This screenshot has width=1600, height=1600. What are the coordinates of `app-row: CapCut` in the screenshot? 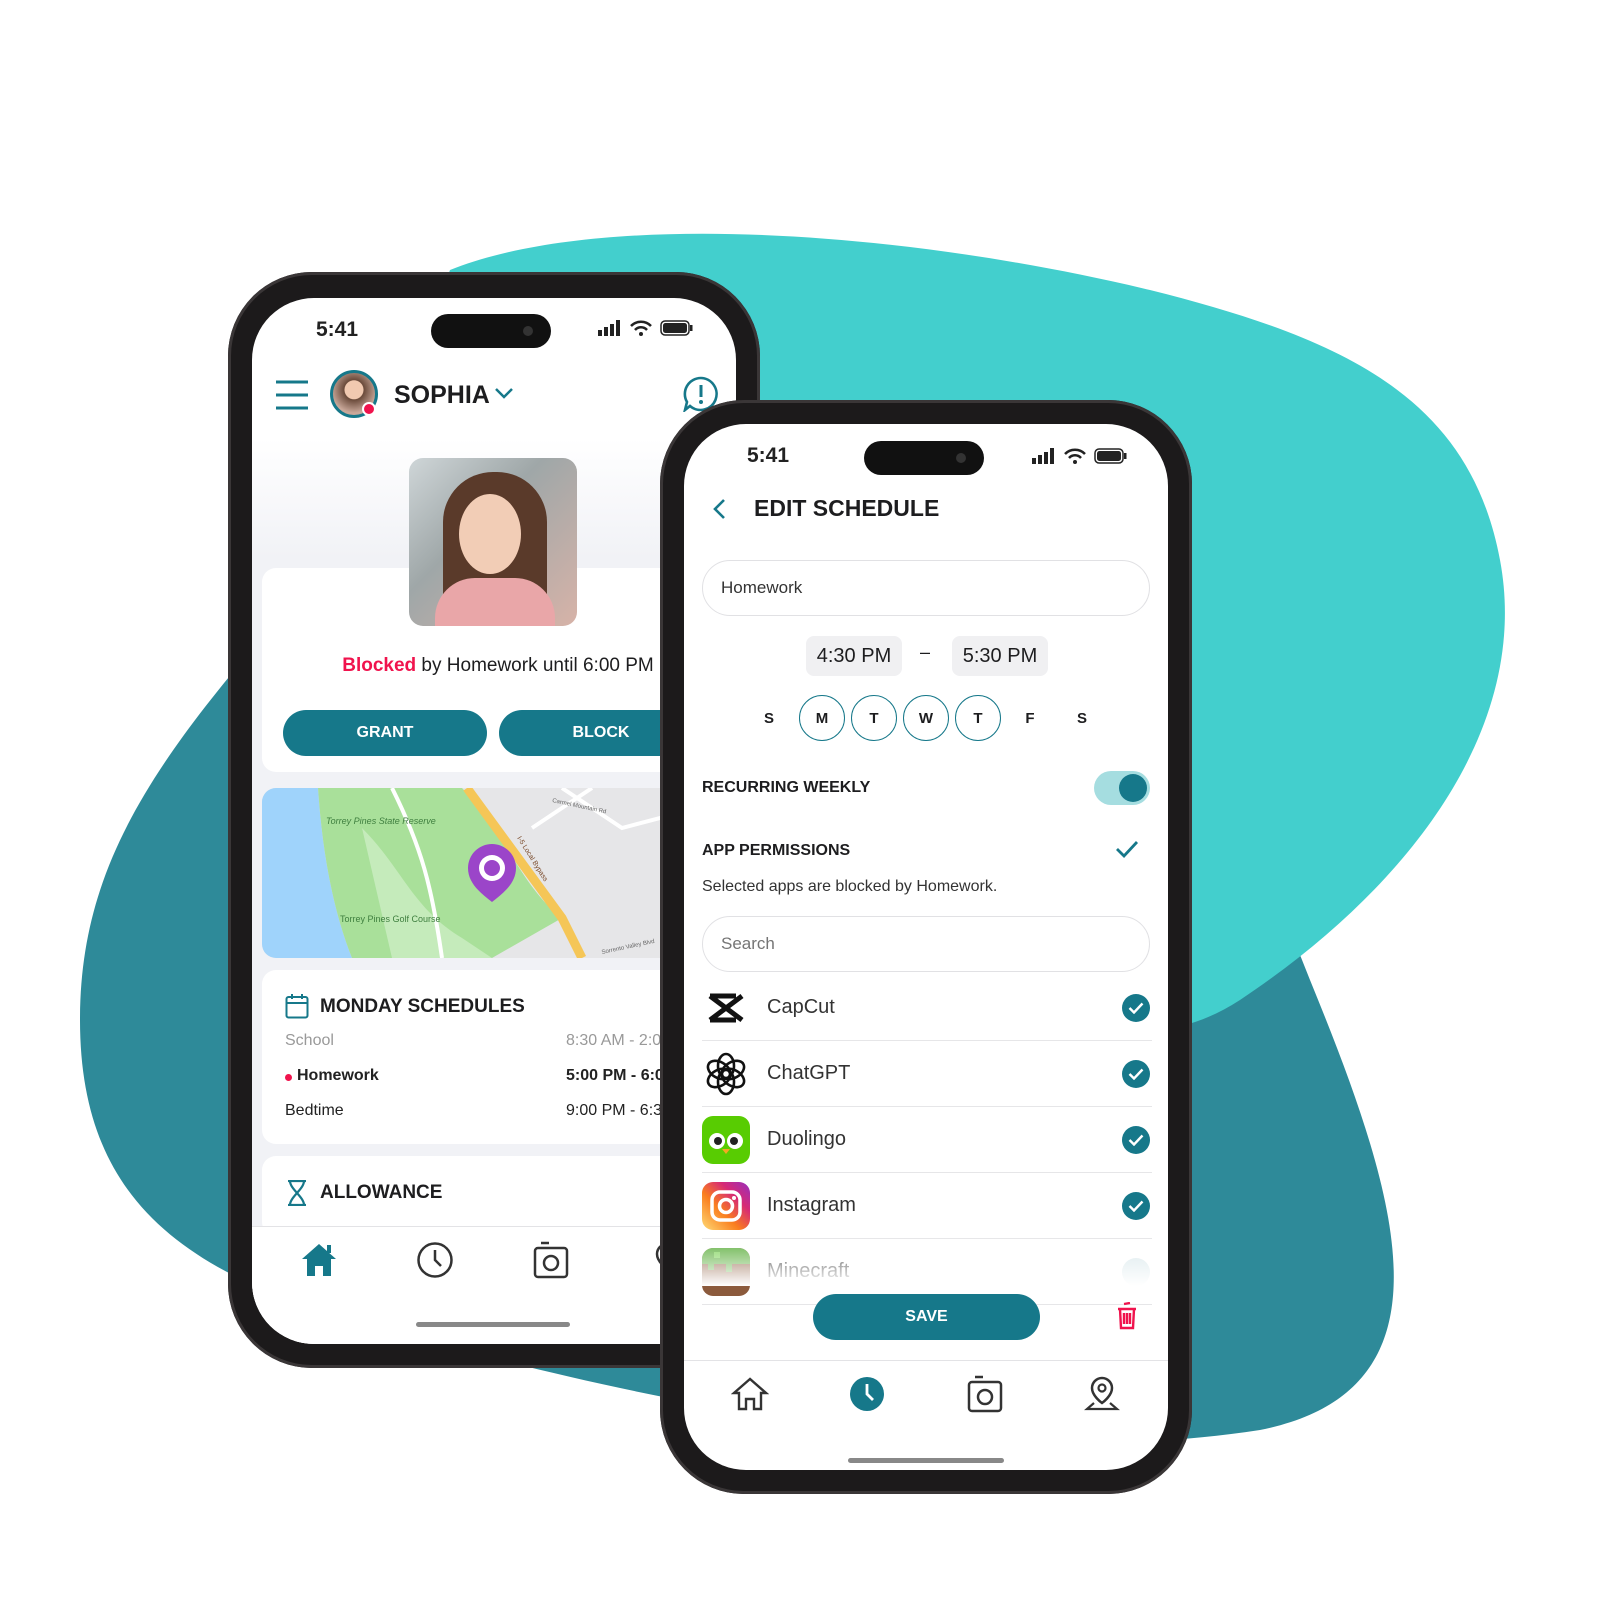 It's located at (927, 1008).